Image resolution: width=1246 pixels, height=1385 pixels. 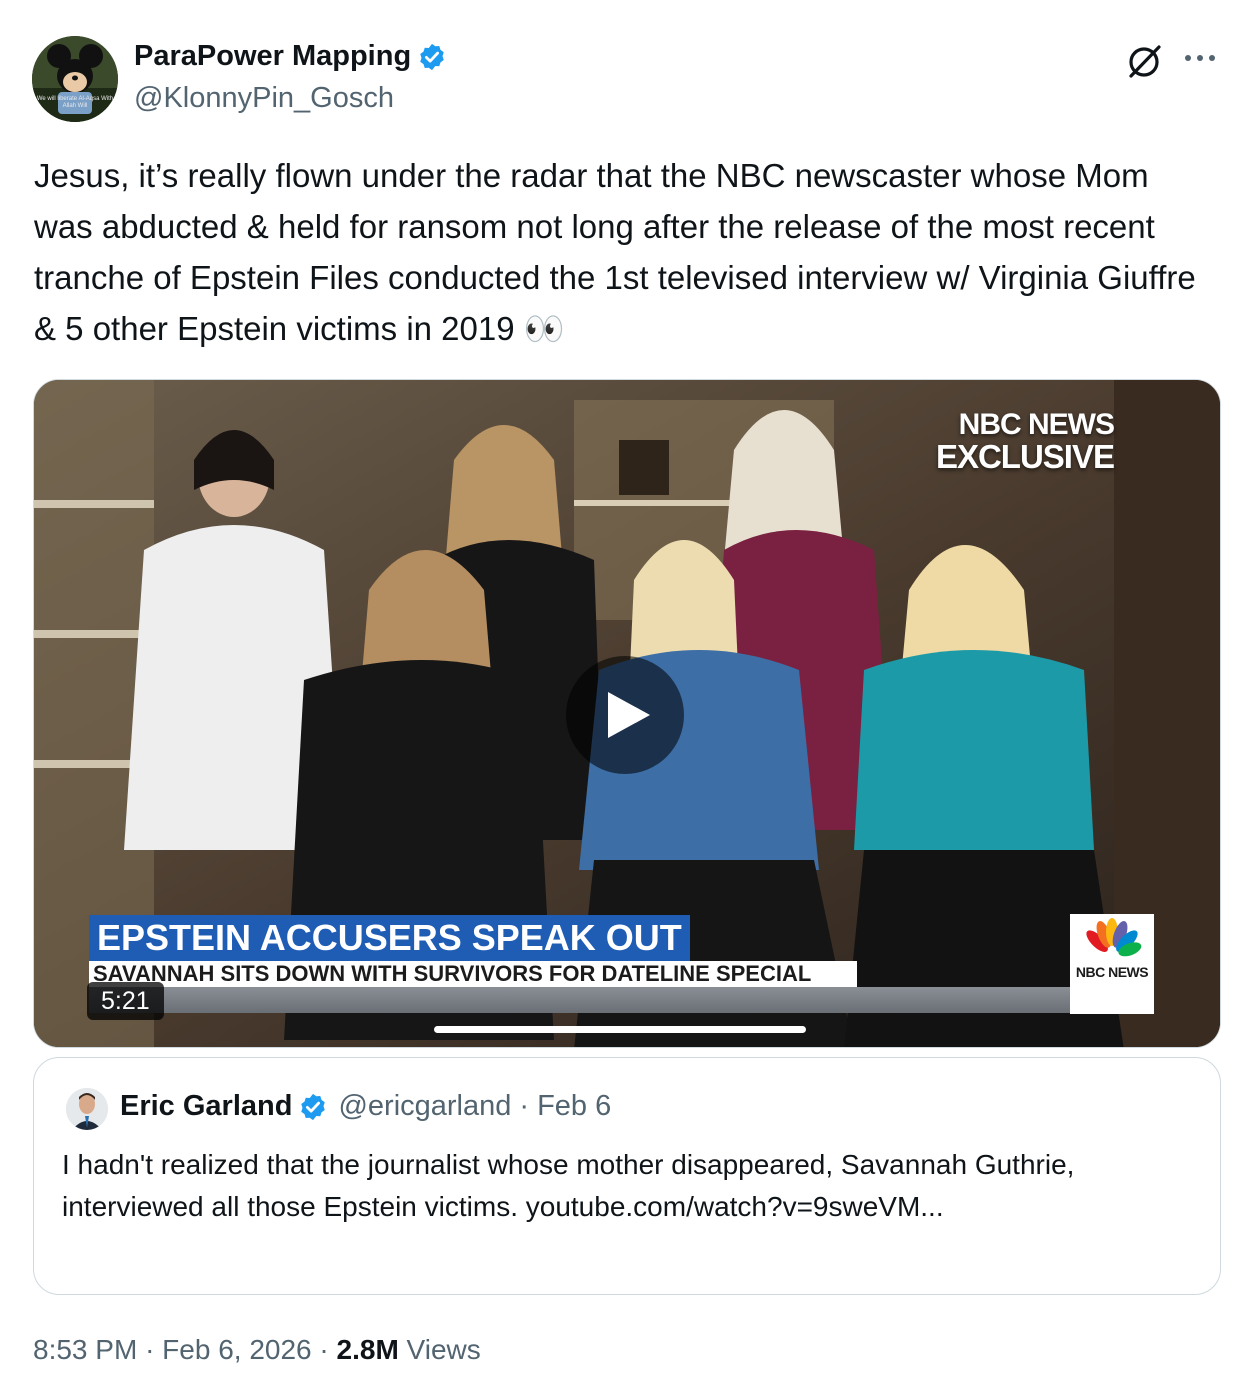 What do you see at coordinates (236, 1349) in the screenshot?
I see `tweet-date: Feb 6, 2026` at bounding box center [236, 1349].